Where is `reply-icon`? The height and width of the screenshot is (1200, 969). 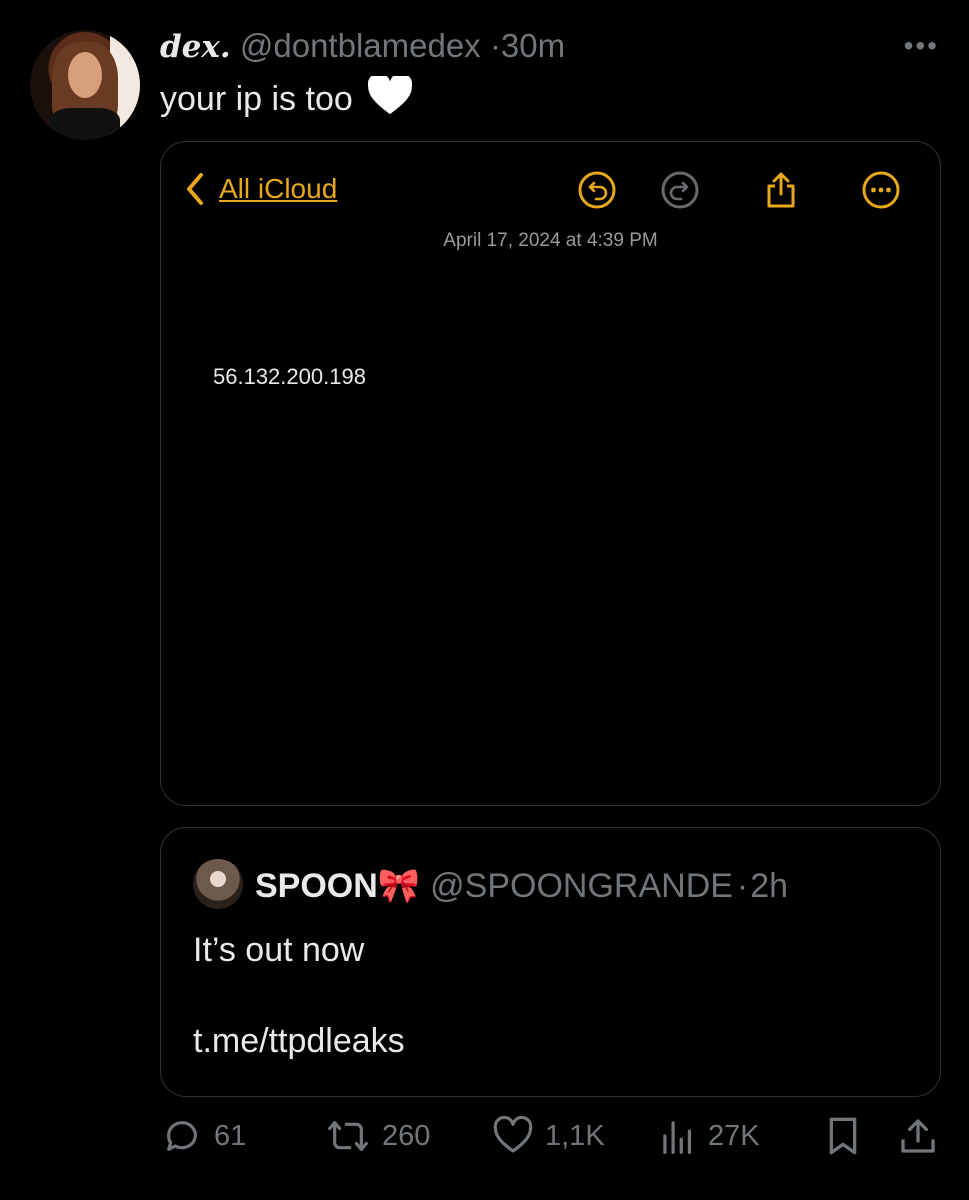
reply-icon is located at coordinates (182, 1136).